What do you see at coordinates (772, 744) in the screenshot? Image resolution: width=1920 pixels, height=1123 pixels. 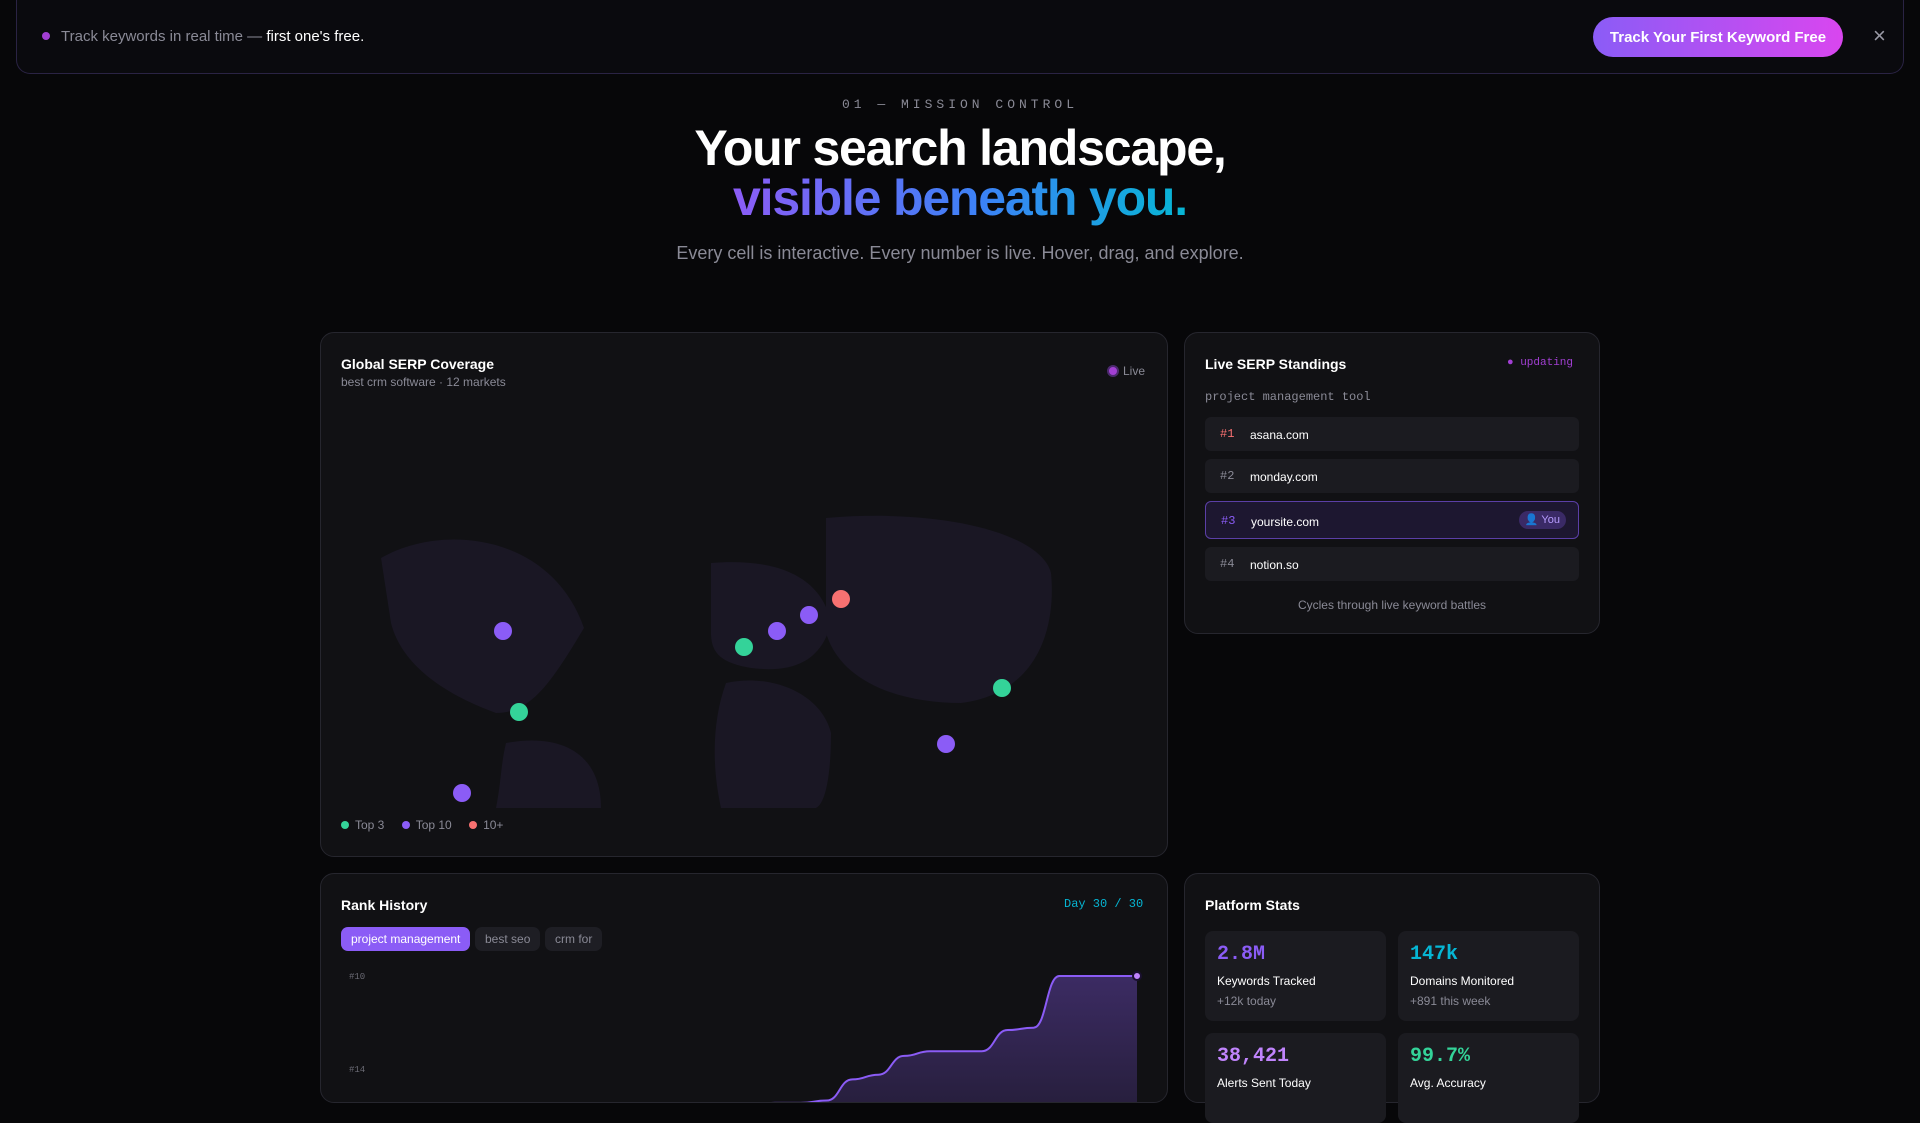 I see `continent-africa` at bounding box center [772, 744].